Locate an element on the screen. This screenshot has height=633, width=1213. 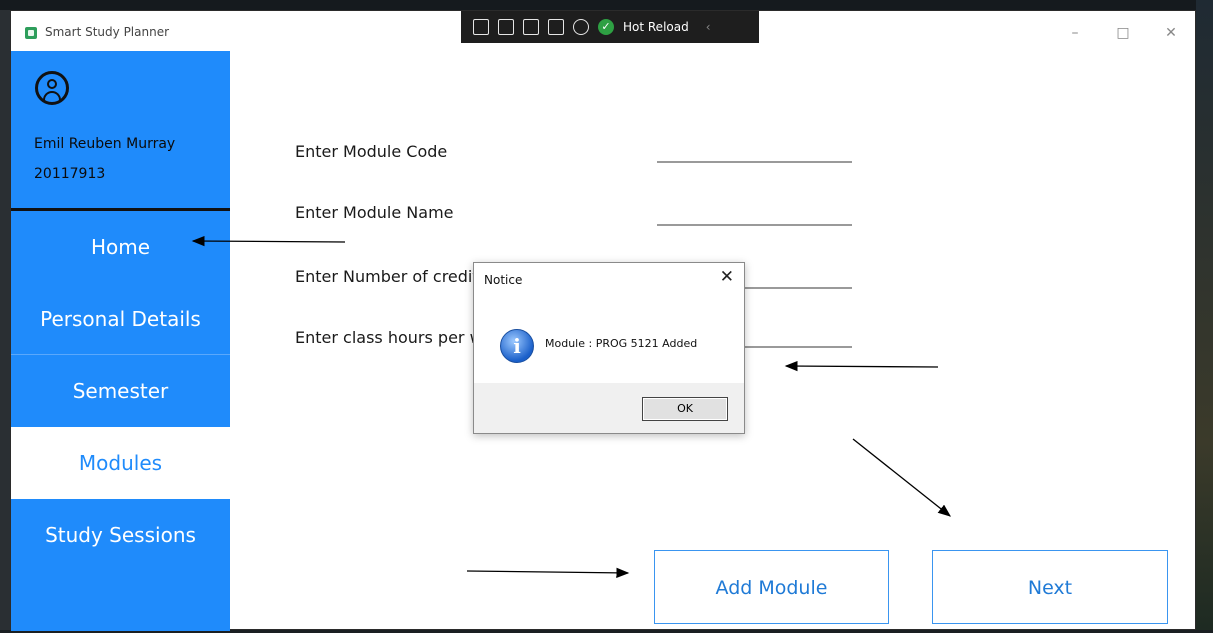
dialog-message: Module : PROG 5121 Added is located at coordinates (621, 343).